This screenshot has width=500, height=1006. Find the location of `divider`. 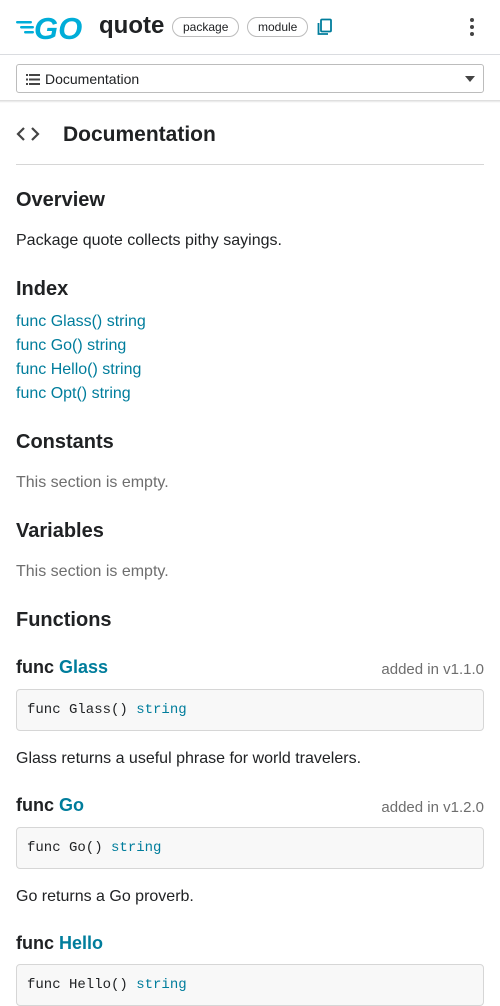

divider is located at coordinates (250, 101).